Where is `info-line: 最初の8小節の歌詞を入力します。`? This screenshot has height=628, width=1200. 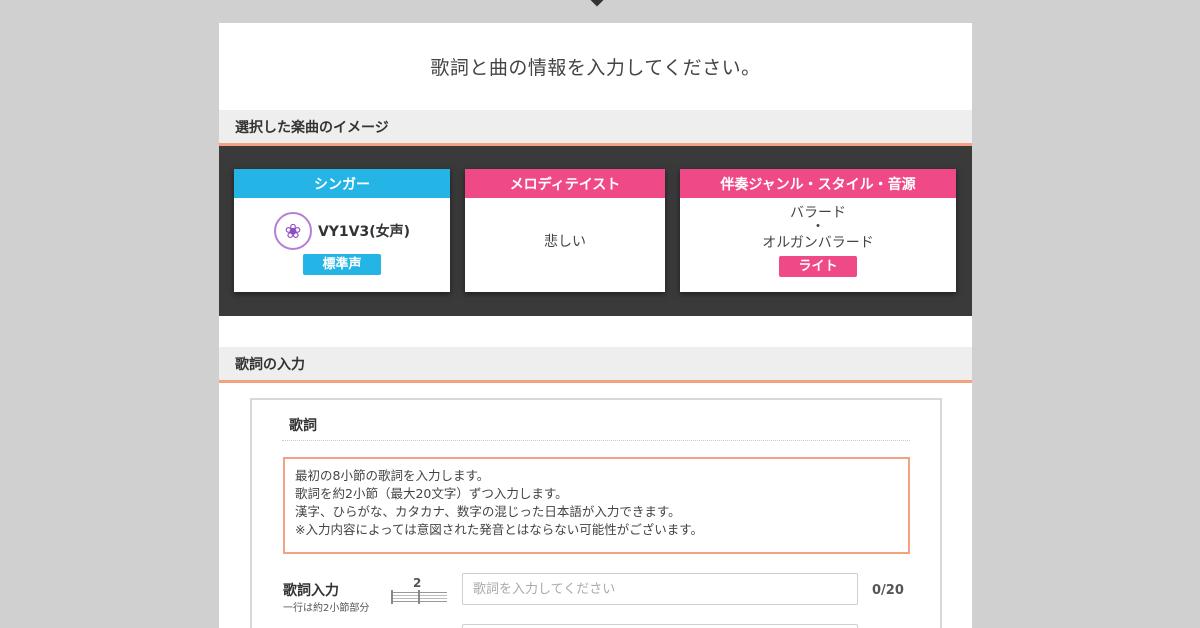 info-line: 最初の8小節の歌詞を入力します。 is located at coordinates (392, 475).